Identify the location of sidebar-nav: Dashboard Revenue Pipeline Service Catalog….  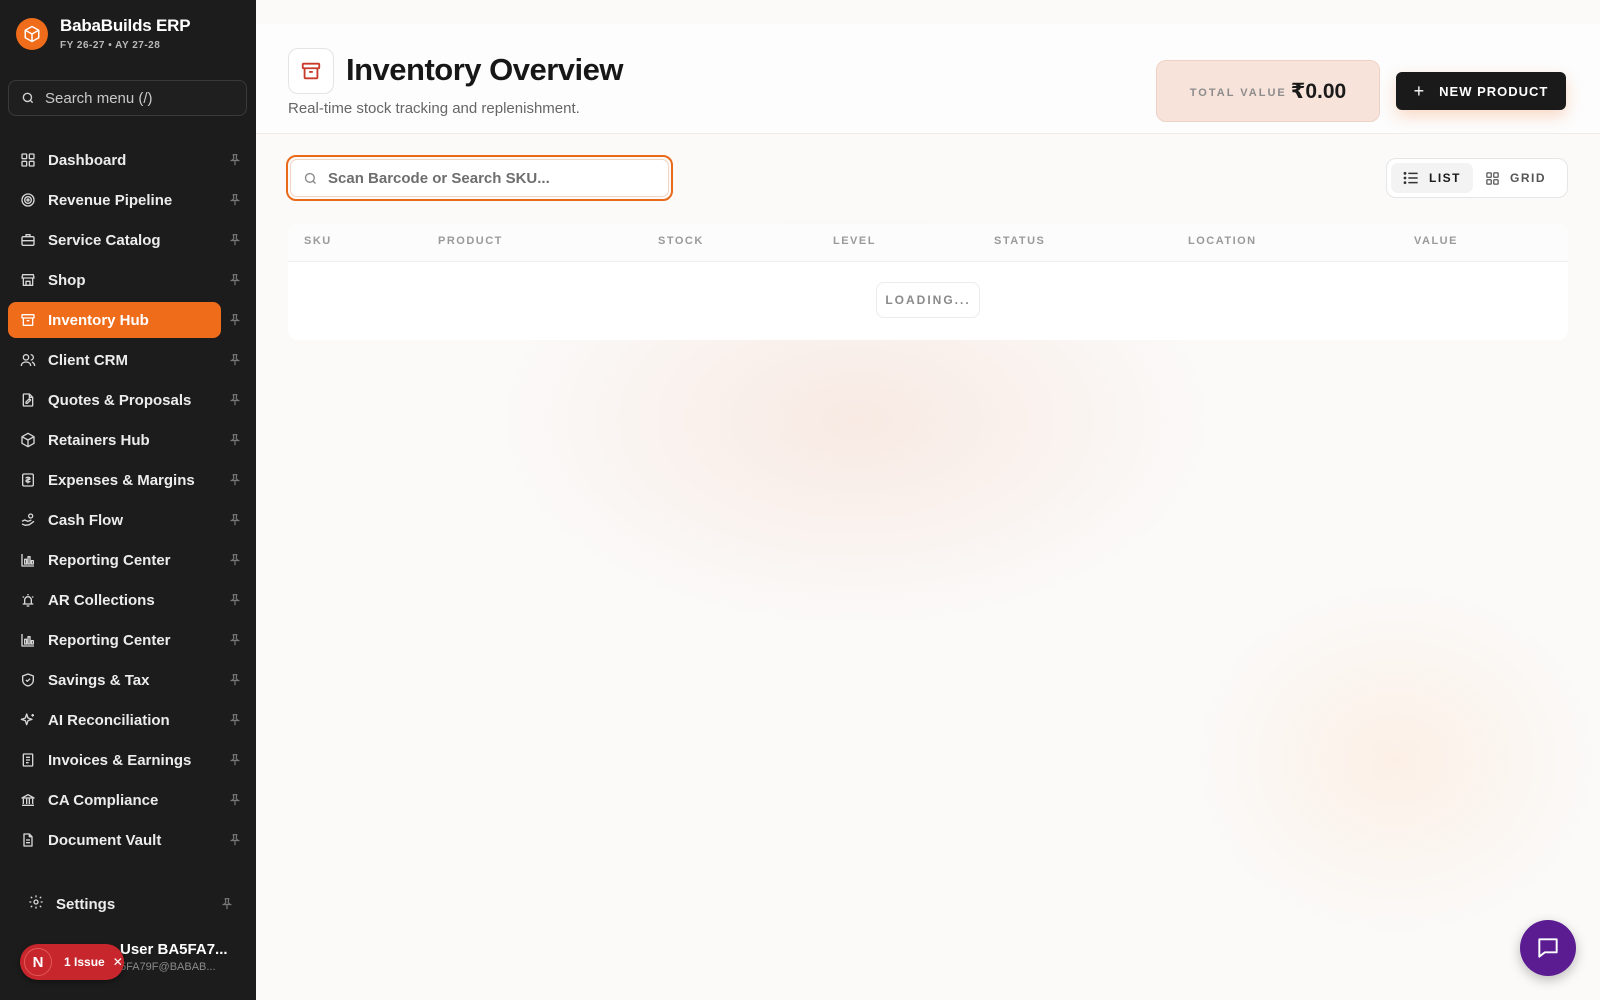
(128, 502).